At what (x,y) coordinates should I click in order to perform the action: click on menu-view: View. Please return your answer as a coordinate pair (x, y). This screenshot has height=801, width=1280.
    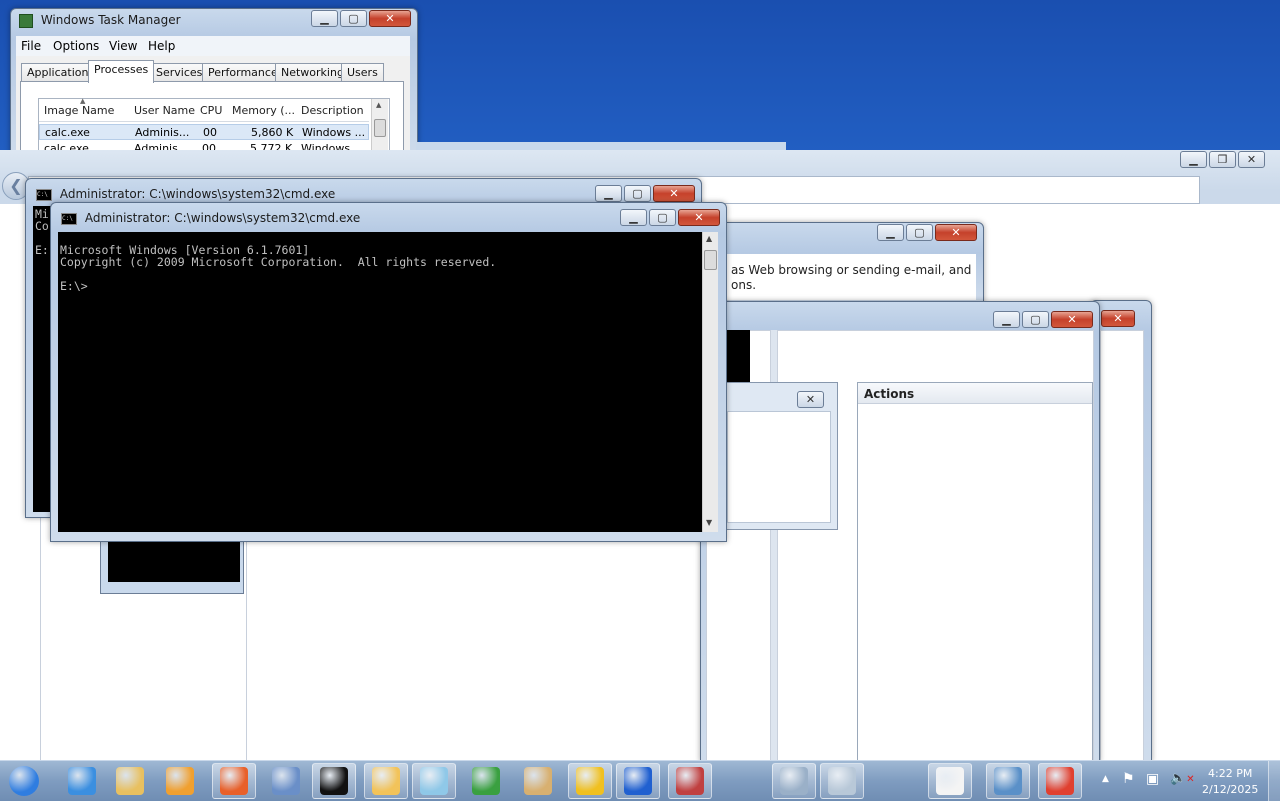
    Looking at the image, I should click on (123, 46).